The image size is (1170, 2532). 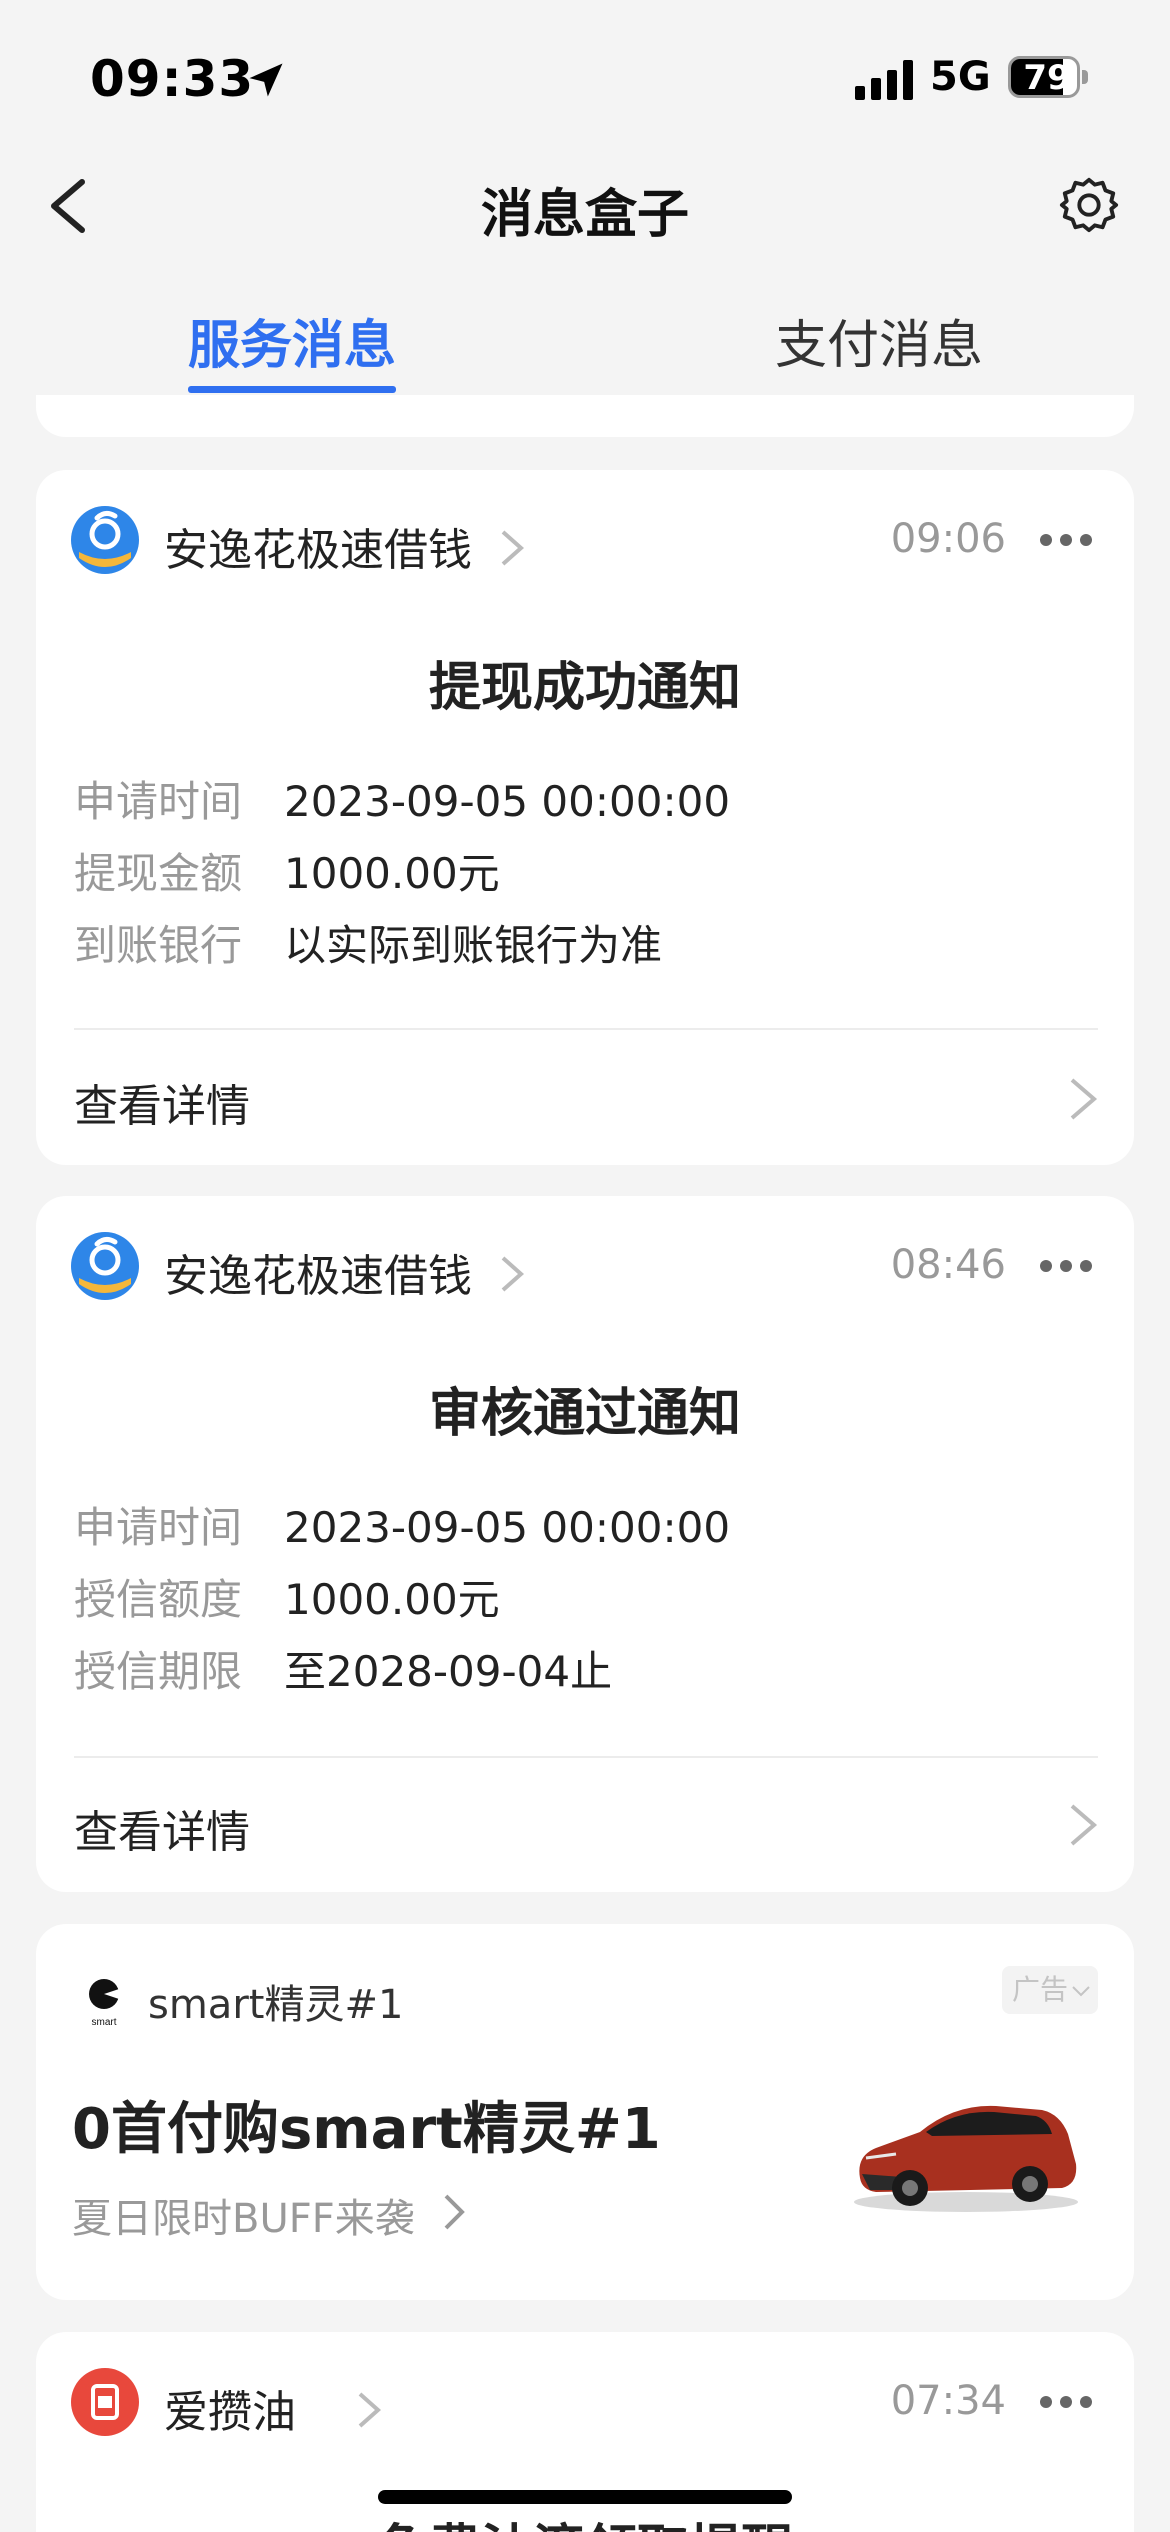 What do you see at coordinates (266, 80) in the screenshot?
I see `location-arrow-icon` at bounding box center [266, 80].